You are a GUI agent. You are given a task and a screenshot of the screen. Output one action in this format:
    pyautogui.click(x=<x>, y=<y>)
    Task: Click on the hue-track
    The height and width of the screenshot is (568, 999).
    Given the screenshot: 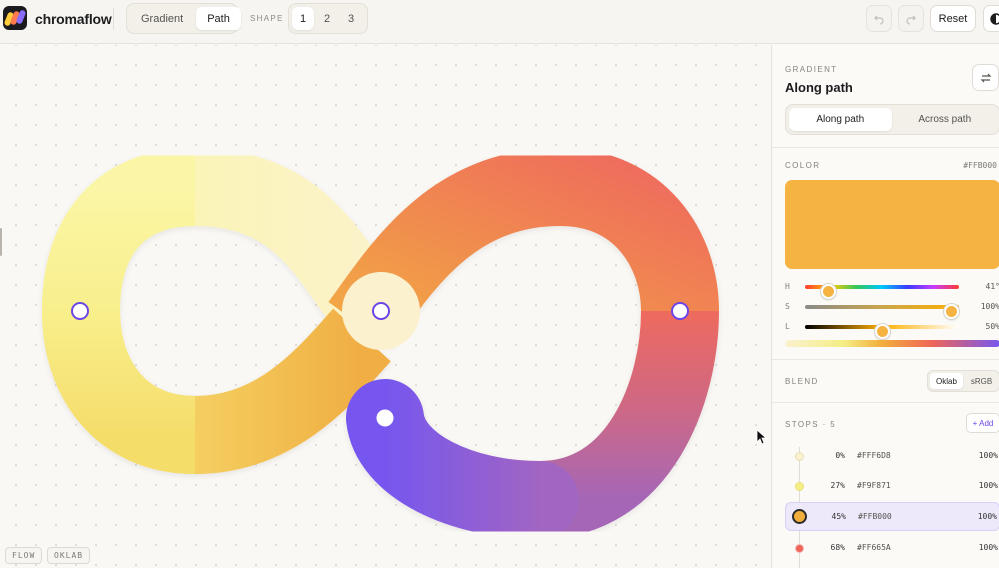 What is the action you would take?
    pyautogui.click(x=882, y=291)
    